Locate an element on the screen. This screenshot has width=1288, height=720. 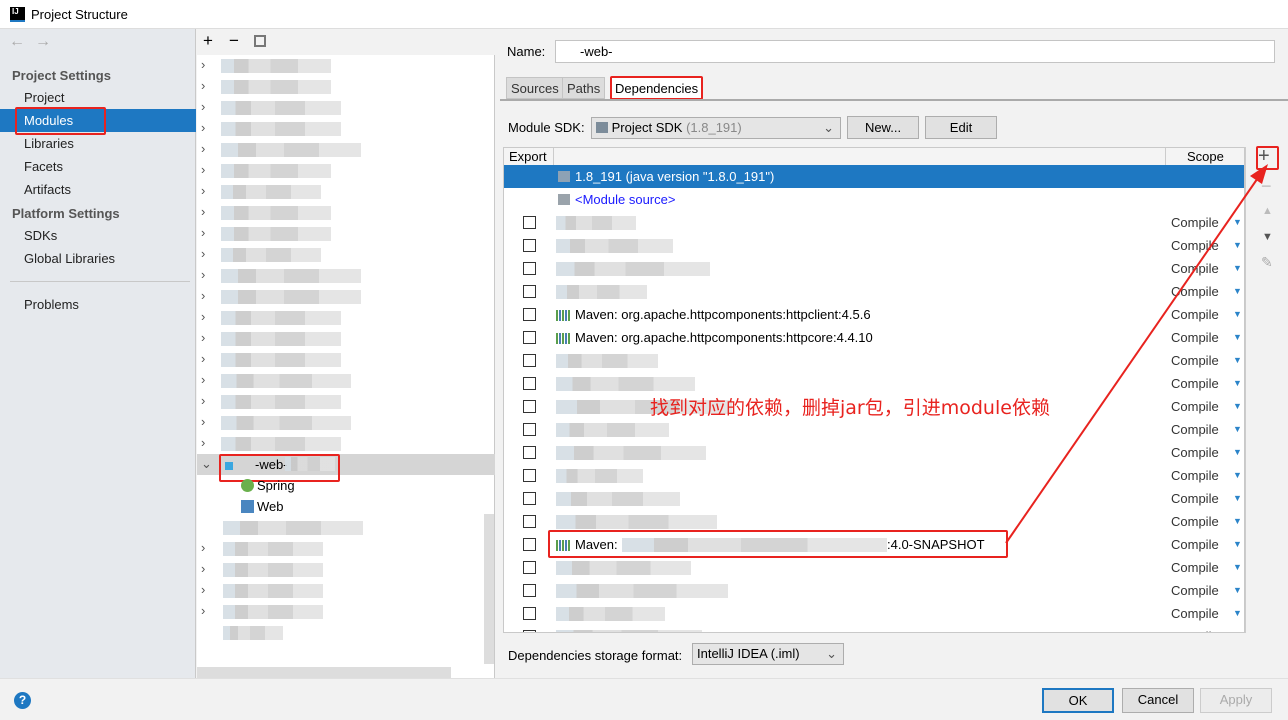
ok-button: OK is located at coordinates (1078, 700).